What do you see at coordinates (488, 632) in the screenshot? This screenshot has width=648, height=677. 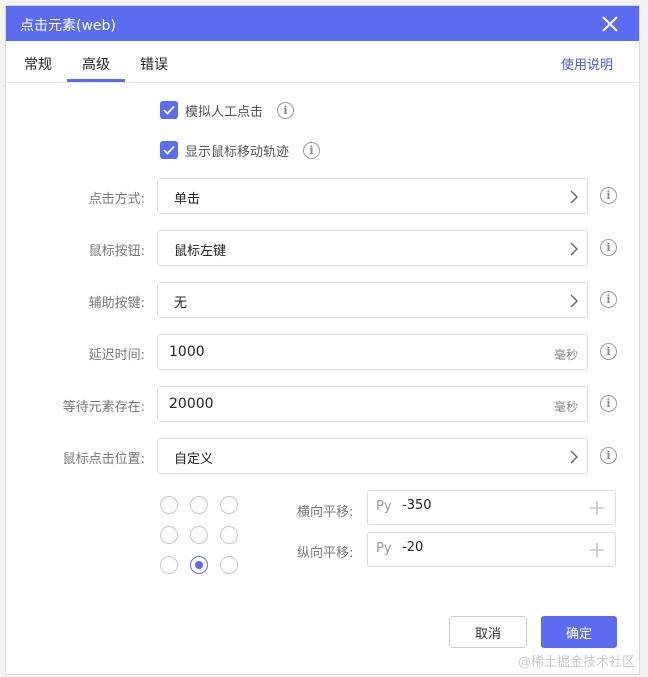 I see `cancel-button: 取消` at bounding box center [488, 632].